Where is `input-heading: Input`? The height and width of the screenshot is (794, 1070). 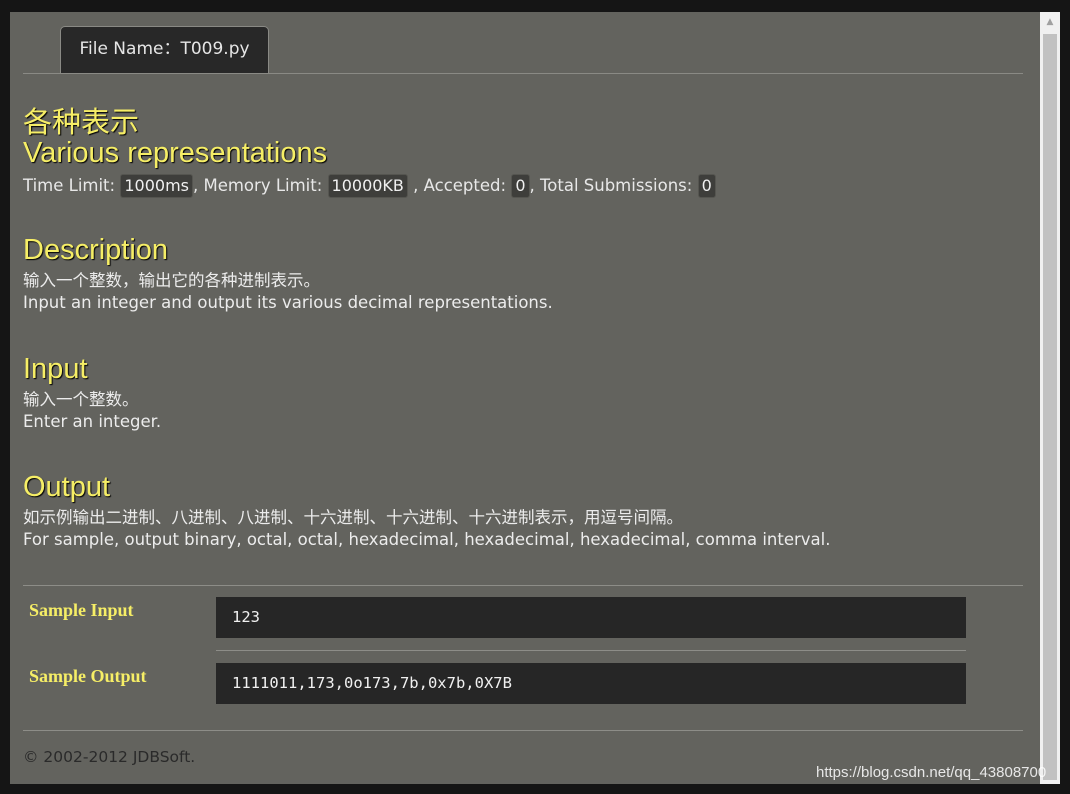
input-heading: Input is located at coordinates (55, 369).